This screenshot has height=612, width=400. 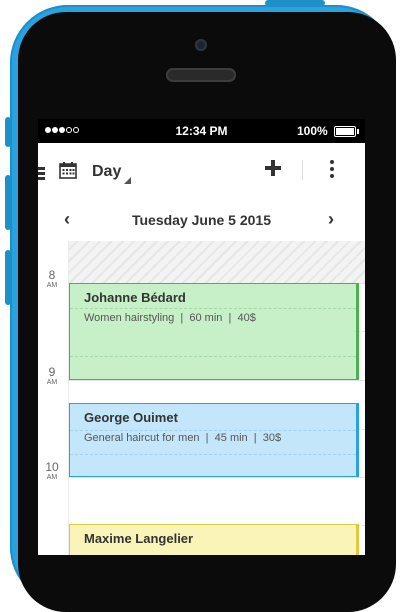 I want to click on earpiece-speaker, so click(x=201, y=75).